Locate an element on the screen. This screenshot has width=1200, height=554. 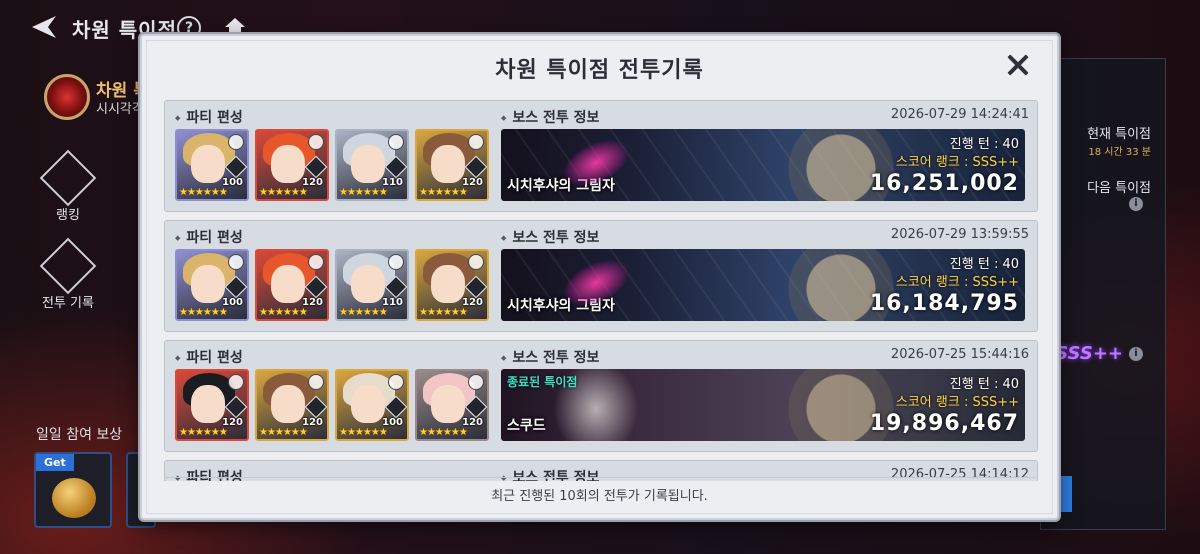
record-date: 2026-07-29 13:59:55 is located at coordinates (959, 234).